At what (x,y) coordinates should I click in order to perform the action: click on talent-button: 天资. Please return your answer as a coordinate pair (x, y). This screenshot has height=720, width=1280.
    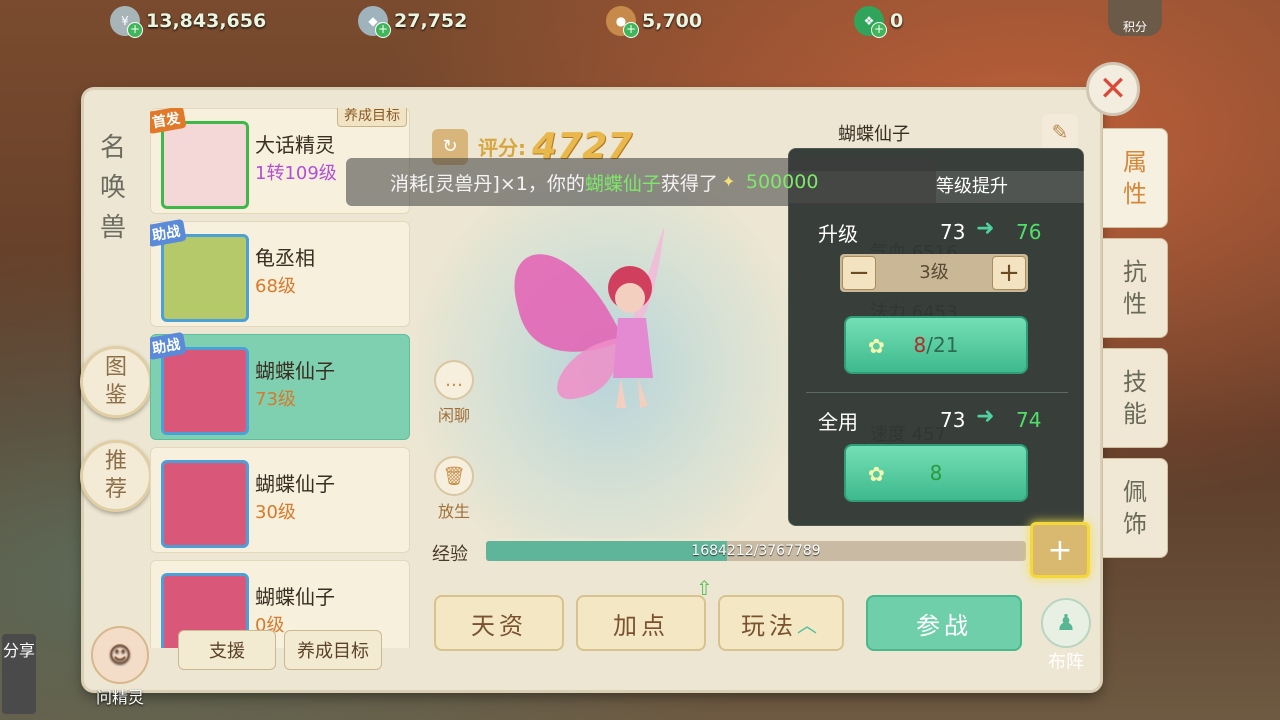
    Looking at the image, I should click on (499, 623).